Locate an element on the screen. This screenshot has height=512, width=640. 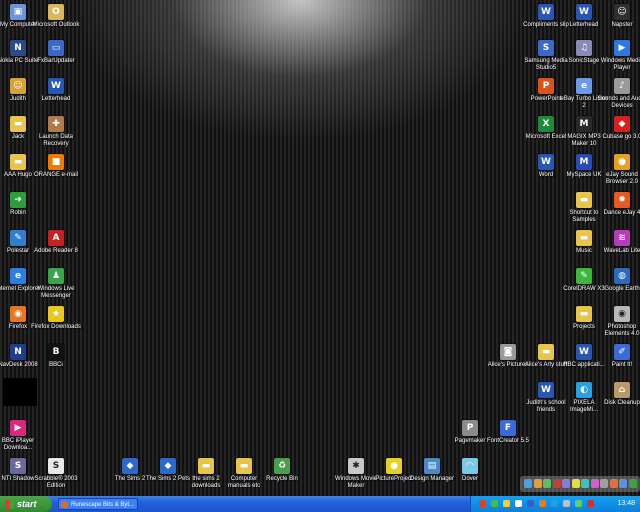
desktop-icon-label: Microsoft Outlook is located at coordinates (56, 25).